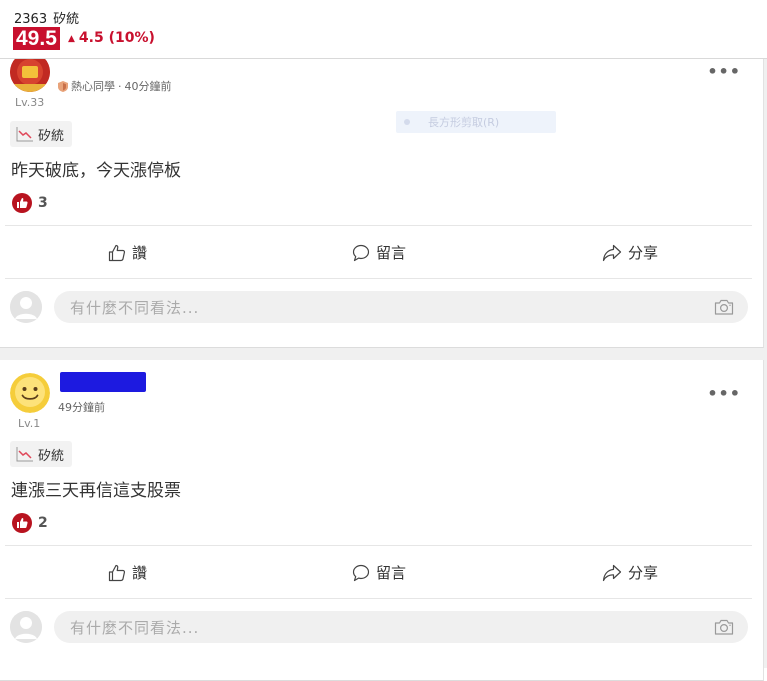 Image resolution: width=767 pixels, height=681 pixels. I want to click on like-summary: 2, so click(30, 523).